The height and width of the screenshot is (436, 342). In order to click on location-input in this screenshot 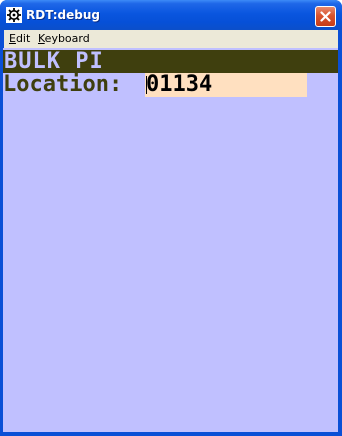, I will do `click(226, 85)`.